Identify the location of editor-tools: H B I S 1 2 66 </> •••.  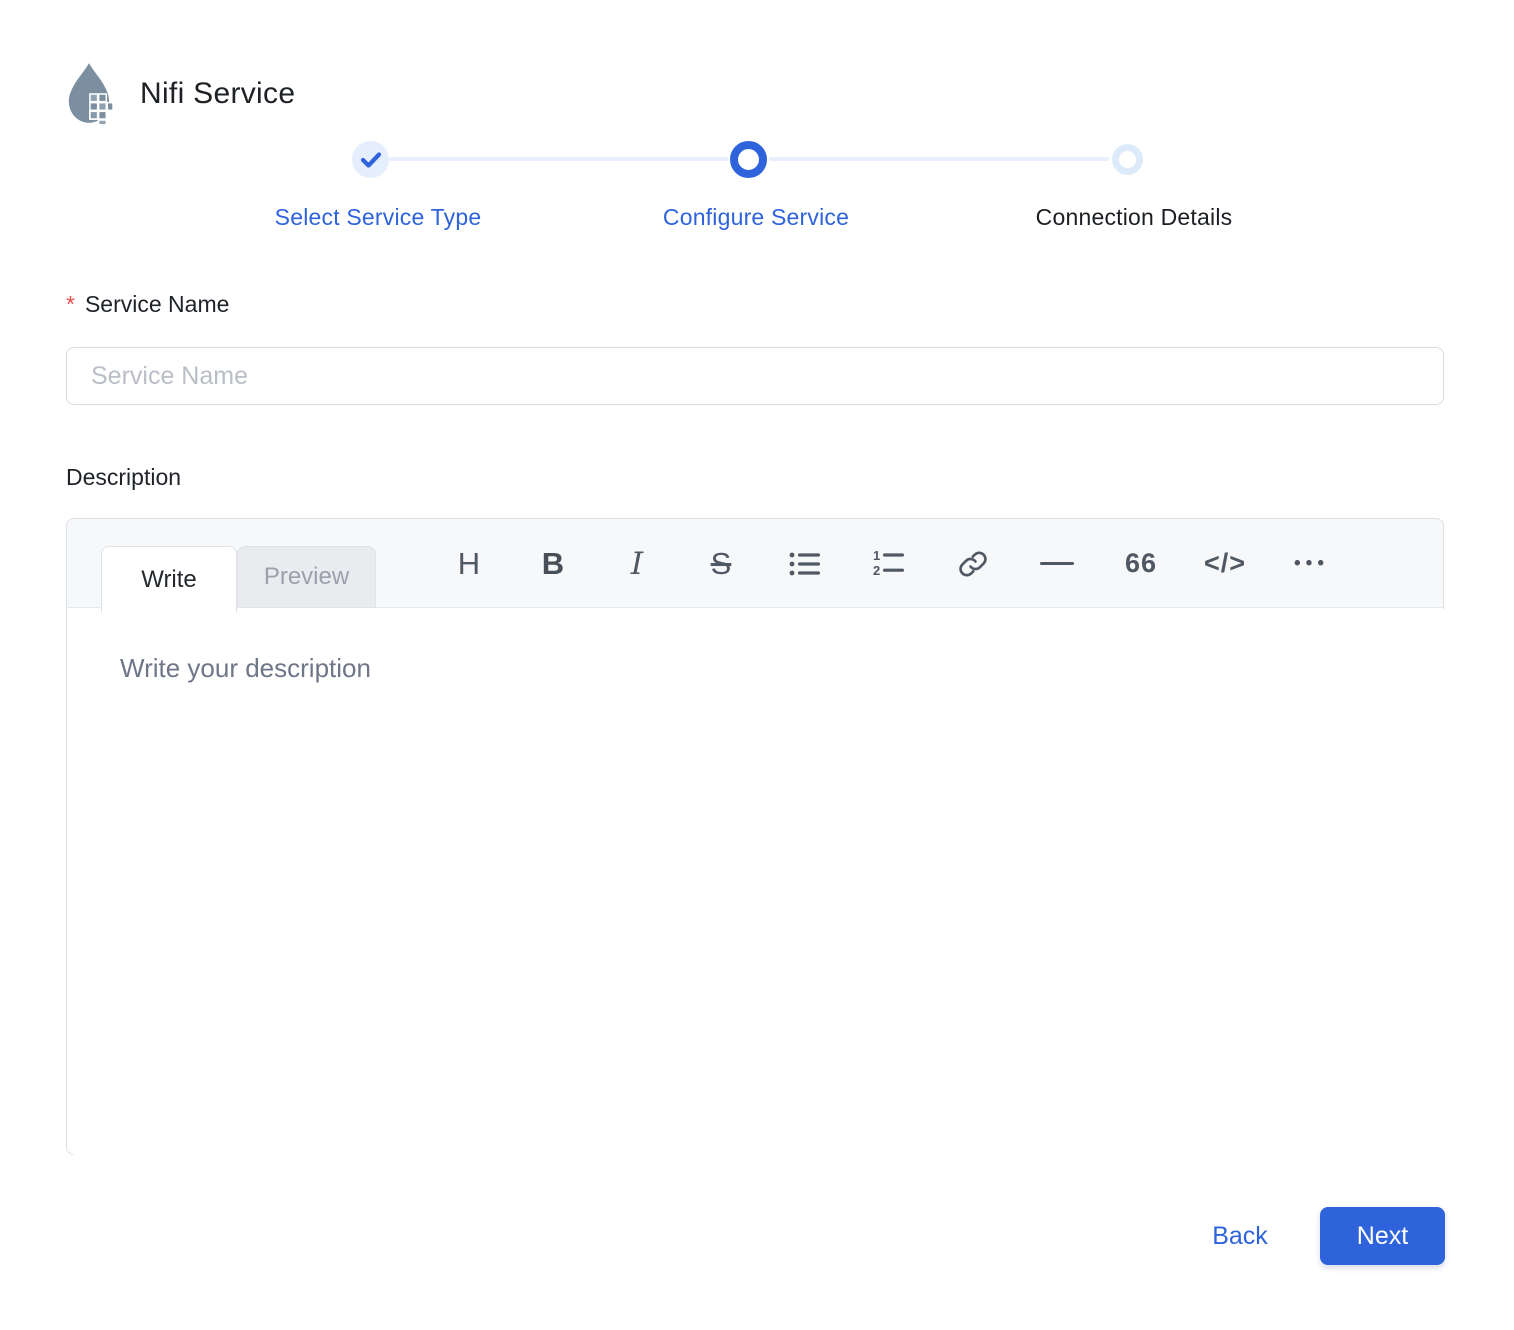
(889, 563).